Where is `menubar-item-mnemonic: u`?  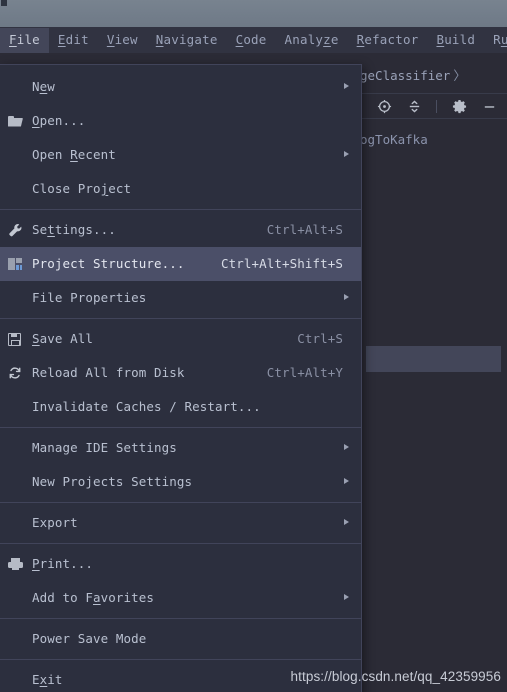
menubar-item-mnemonic: u is located at coordinates (503, 39).